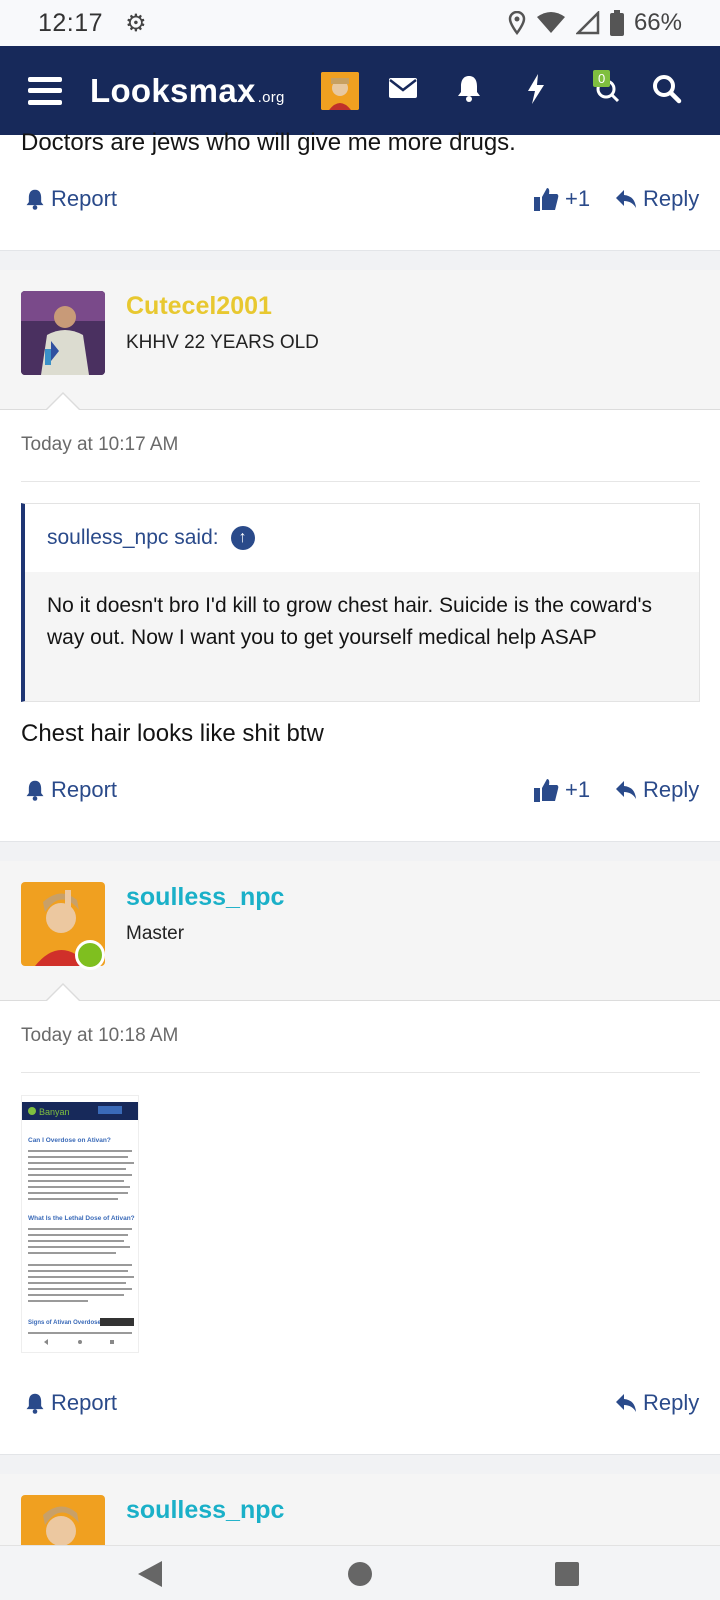 The width and height of the screenshot is (720, 1600). Describe the element at coordinates (360, 23) in the screenshot. I see `status-bar: 12:17 ⚙ 66%` at that location.